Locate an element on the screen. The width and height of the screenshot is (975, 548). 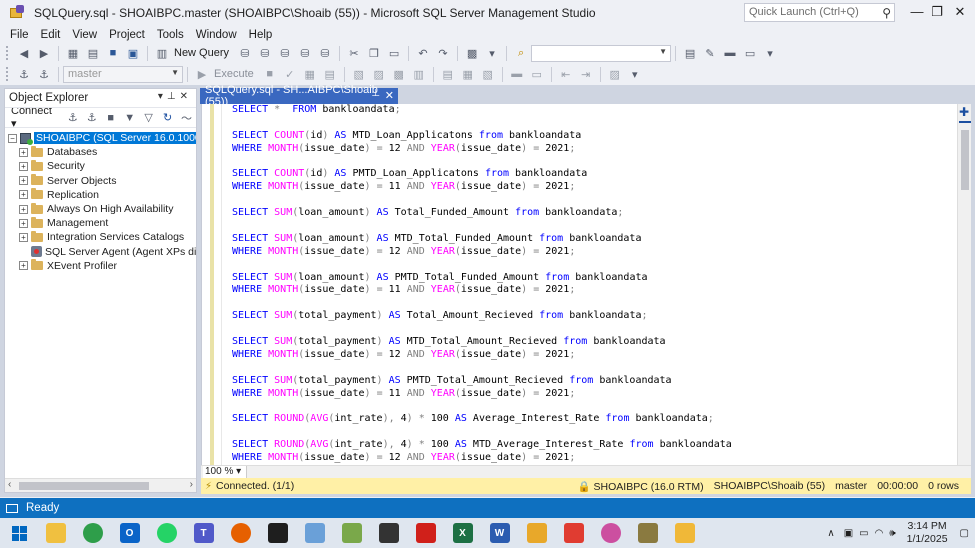
save-all-icon: ▣ is located at coordinates (133, 53).